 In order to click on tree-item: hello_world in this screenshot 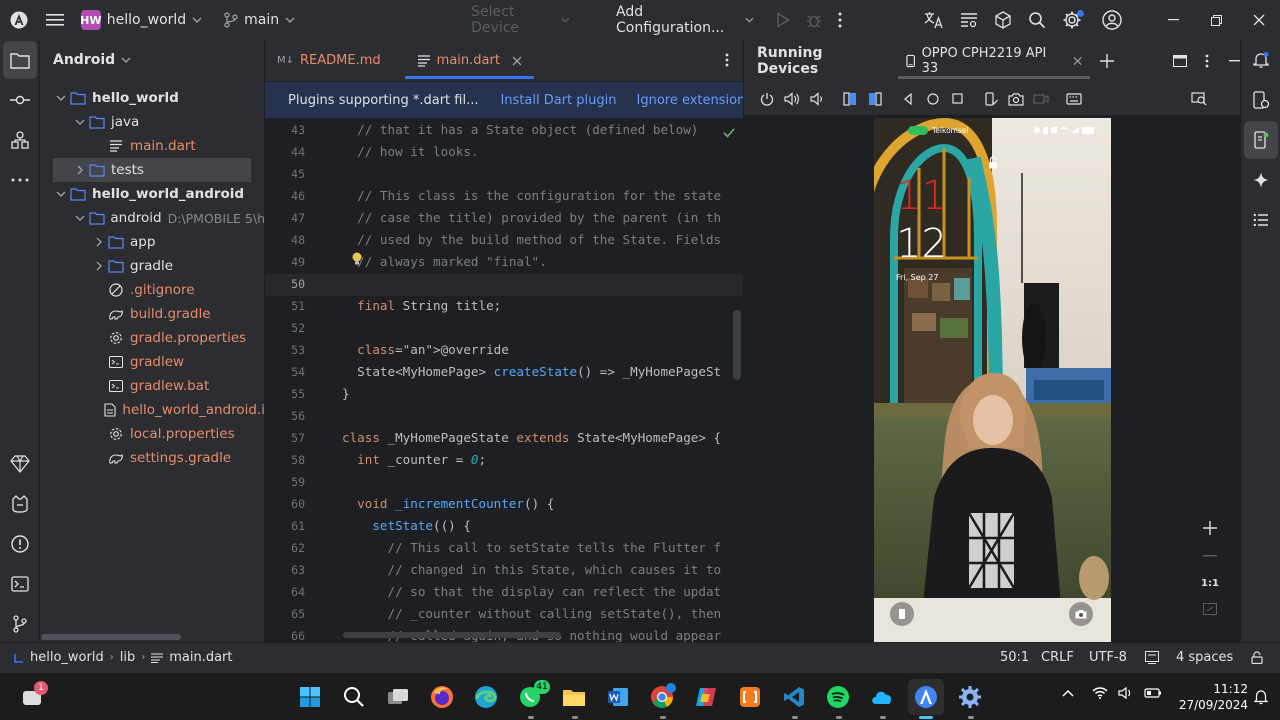, I will do `click(152, 98)`.